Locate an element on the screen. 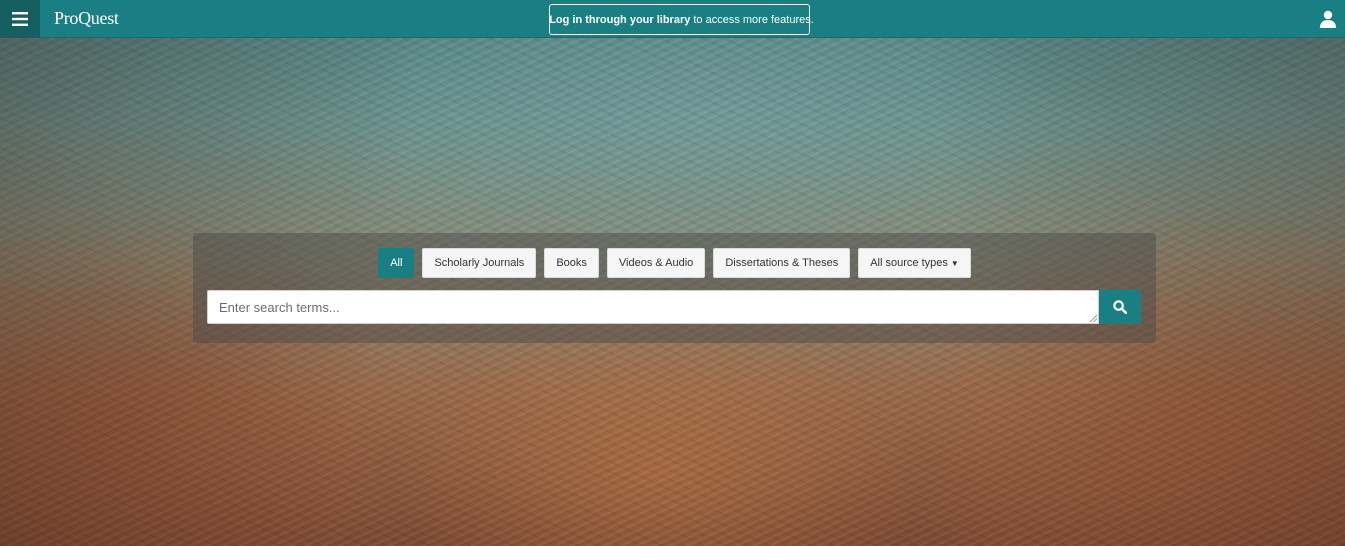  search-button is located at coordinates (1120, 307).